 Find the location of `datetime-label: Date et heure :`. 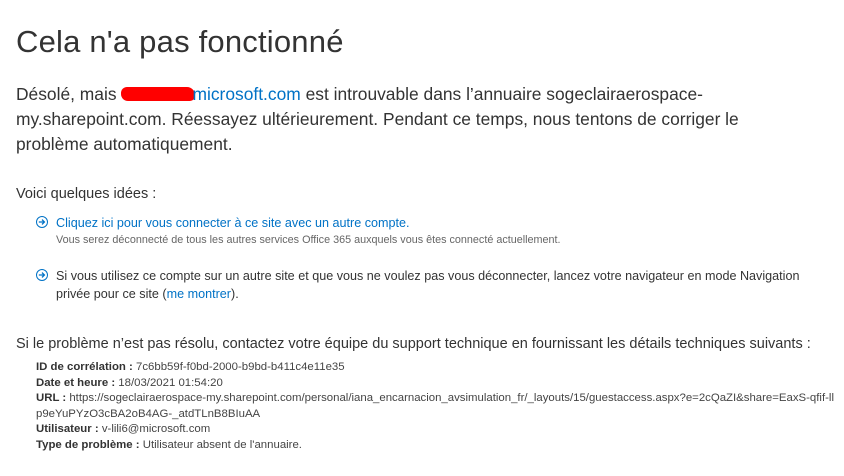

datetime-label: Date et heure : is located at coordinates (76, 382).